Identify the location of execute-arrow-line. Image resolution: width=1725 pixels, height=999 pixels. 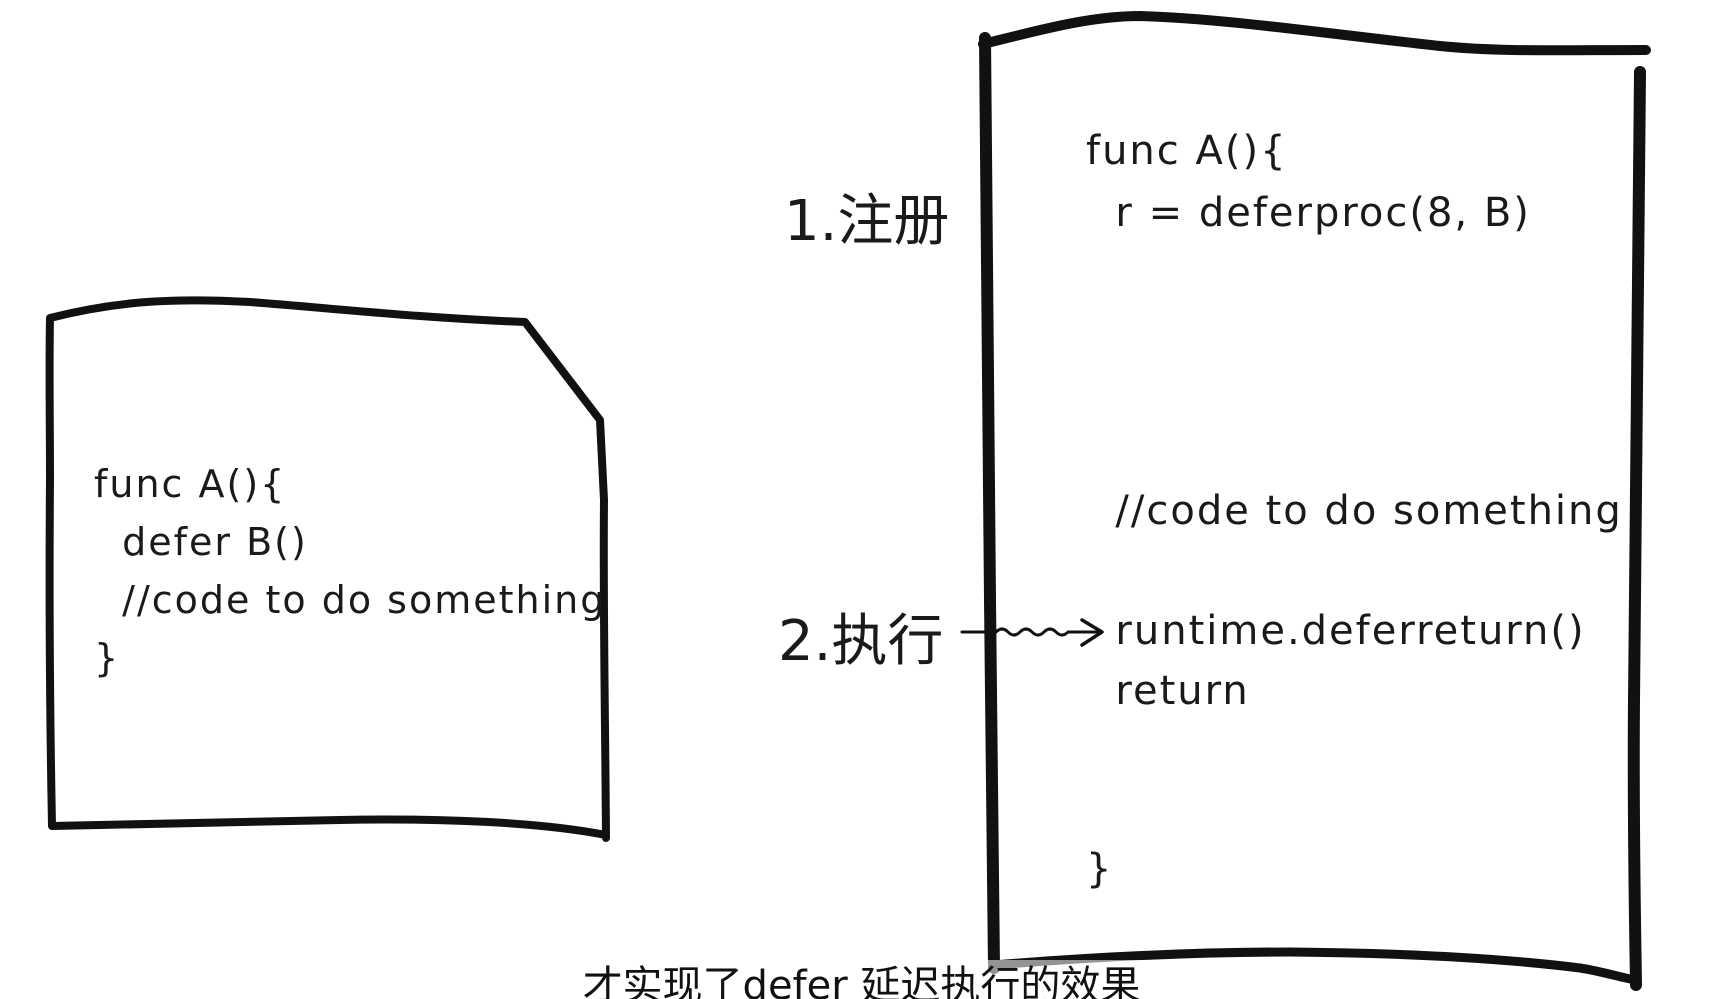
(1031, 632).